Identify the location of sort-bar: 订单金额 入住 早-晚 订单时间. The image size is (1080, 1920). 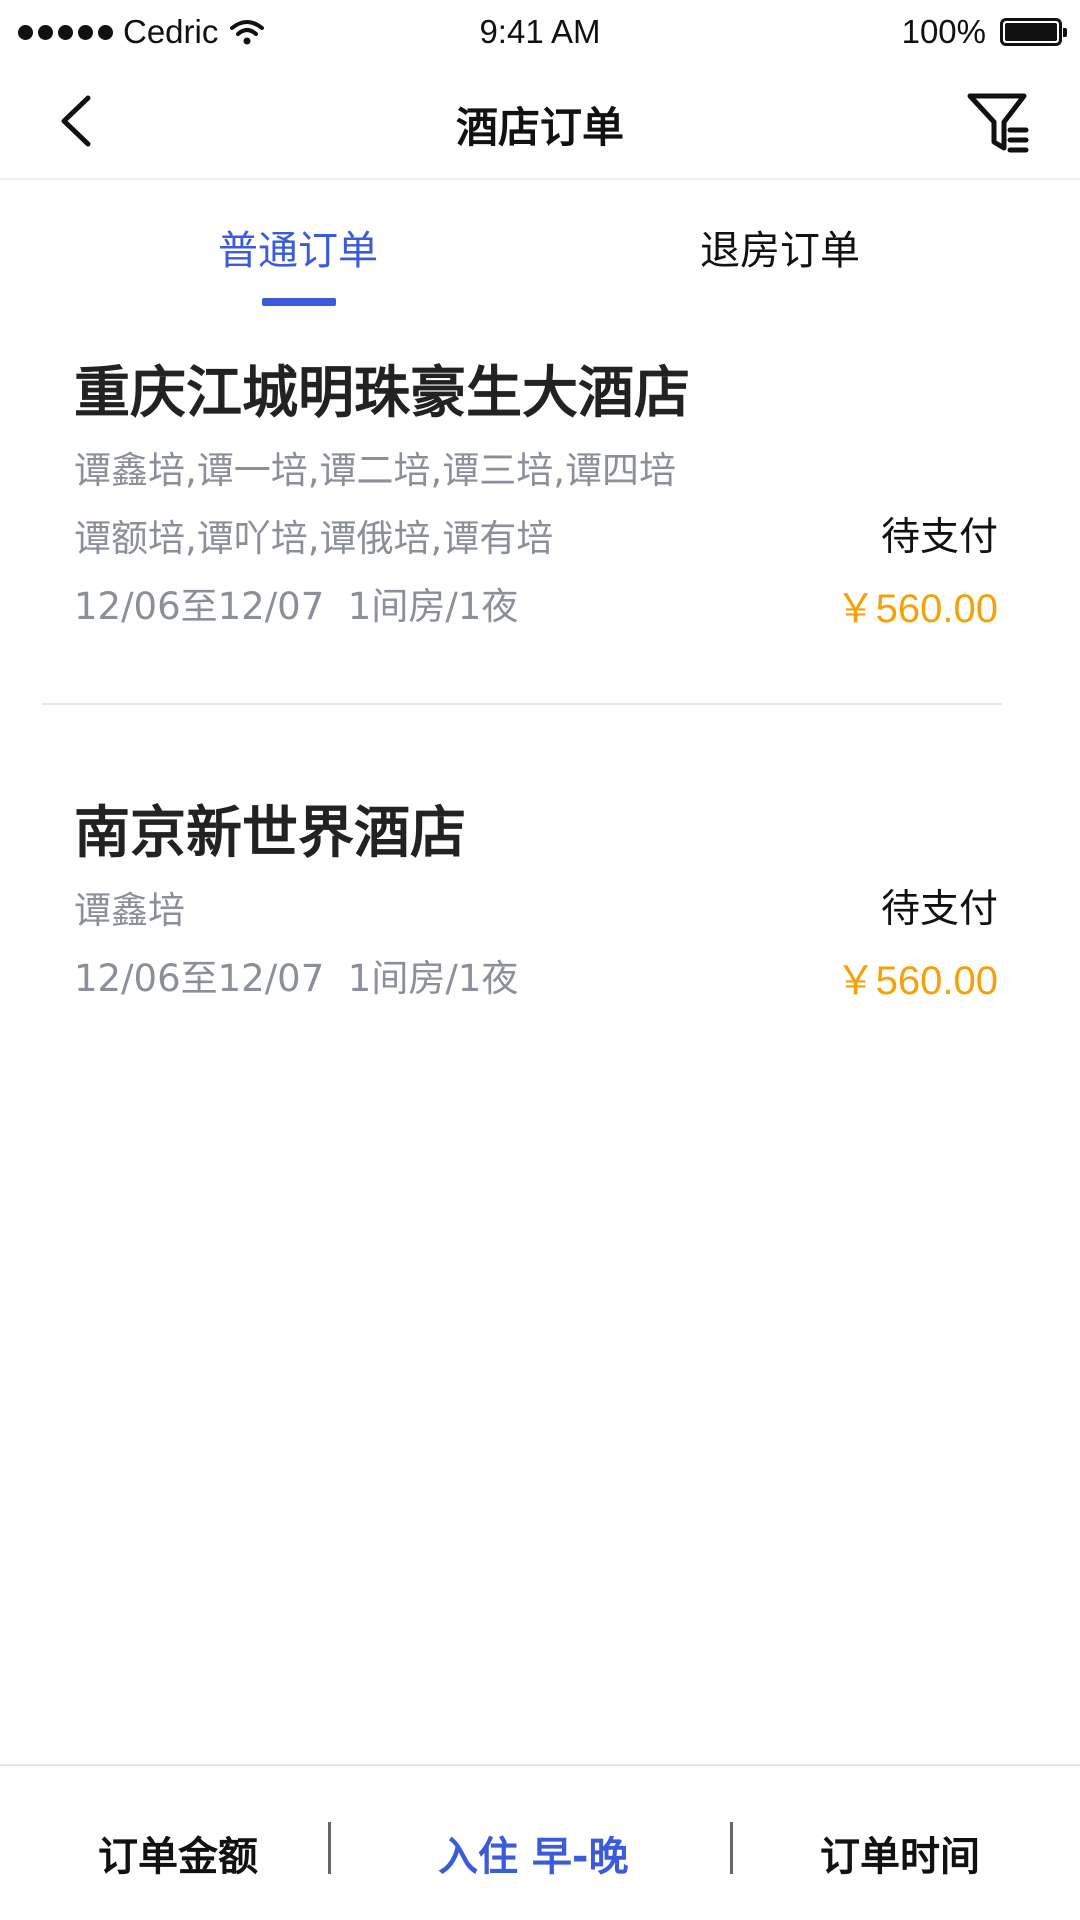
(540, 1842).